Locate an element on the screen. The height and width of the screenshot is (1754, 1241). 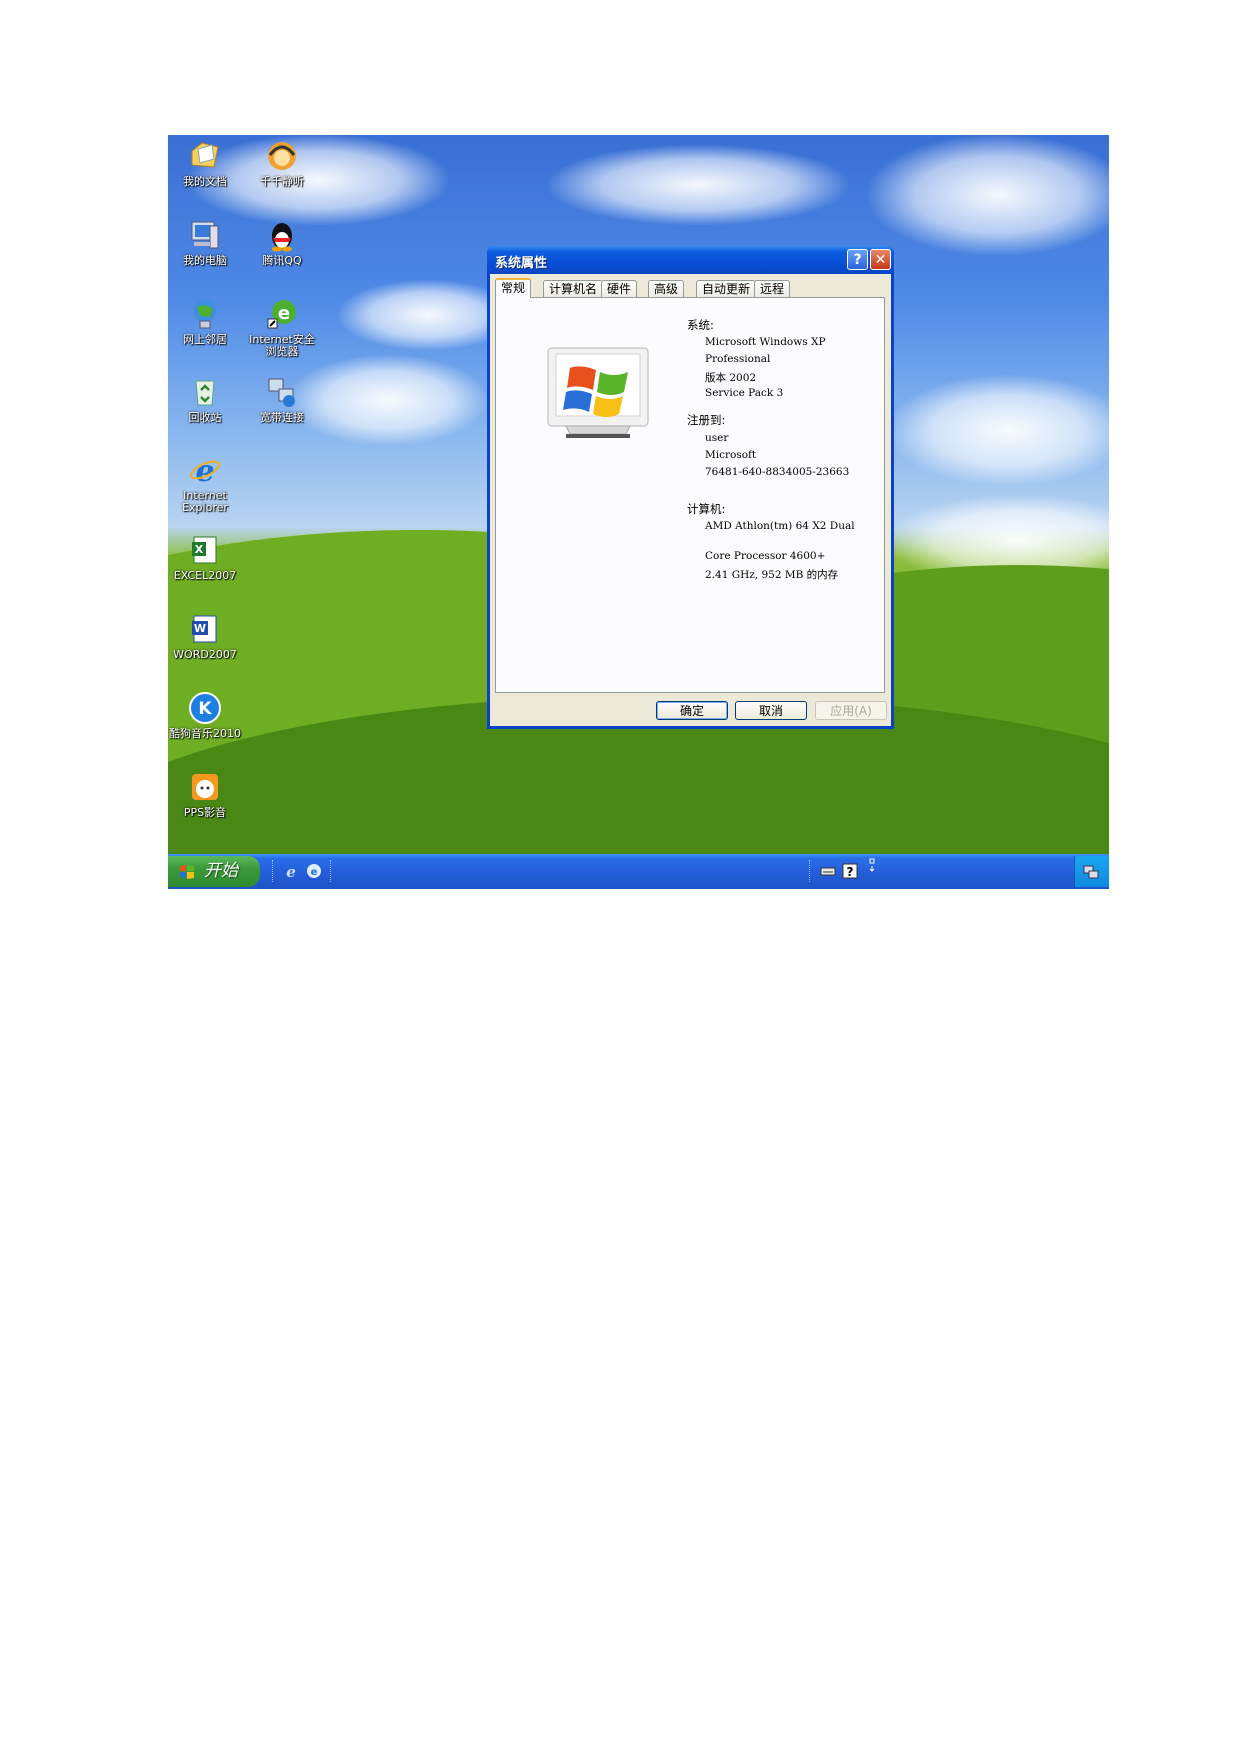
apply-button: 应用(A) is located at coordinates (851, 710).